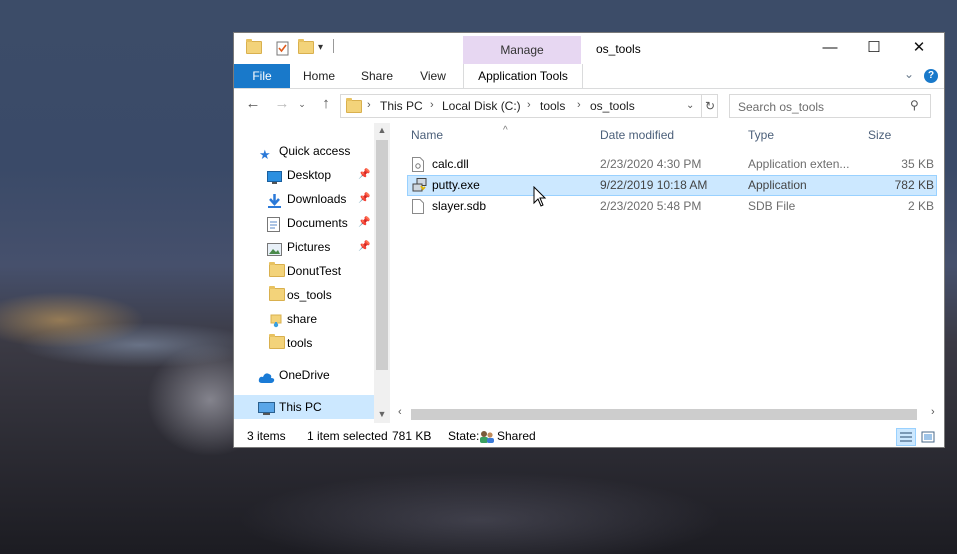  What do you see at coordinates (651, 206) in the screenshot?
I see `file-date: 2/23/2020 5:48 PM` at bounding box center [651, 206].